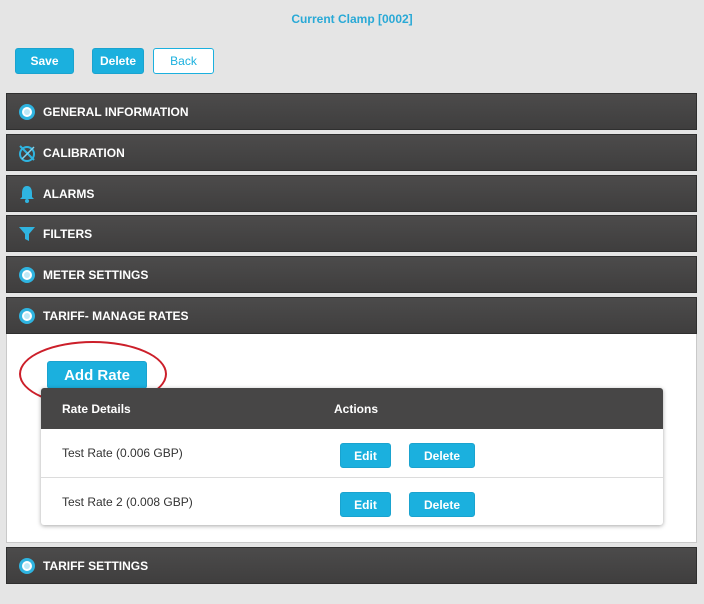  Describe the element at coordinates (69, 193) in the screenshot. I see `section-title: ALARMS` at that location.